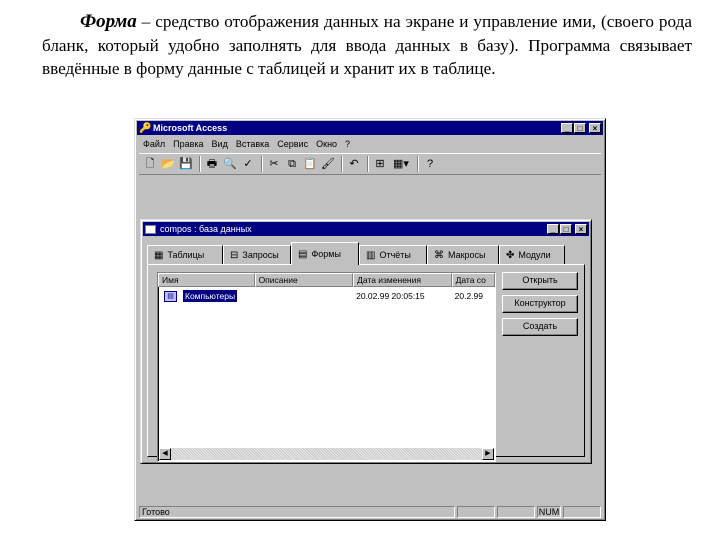 The height and width of the screenshot is (540, 720). What do you see at coordinates (190, 128) in the screenshot?
I see `app-title: Microsoft Access` at bounding box center [190, 128].